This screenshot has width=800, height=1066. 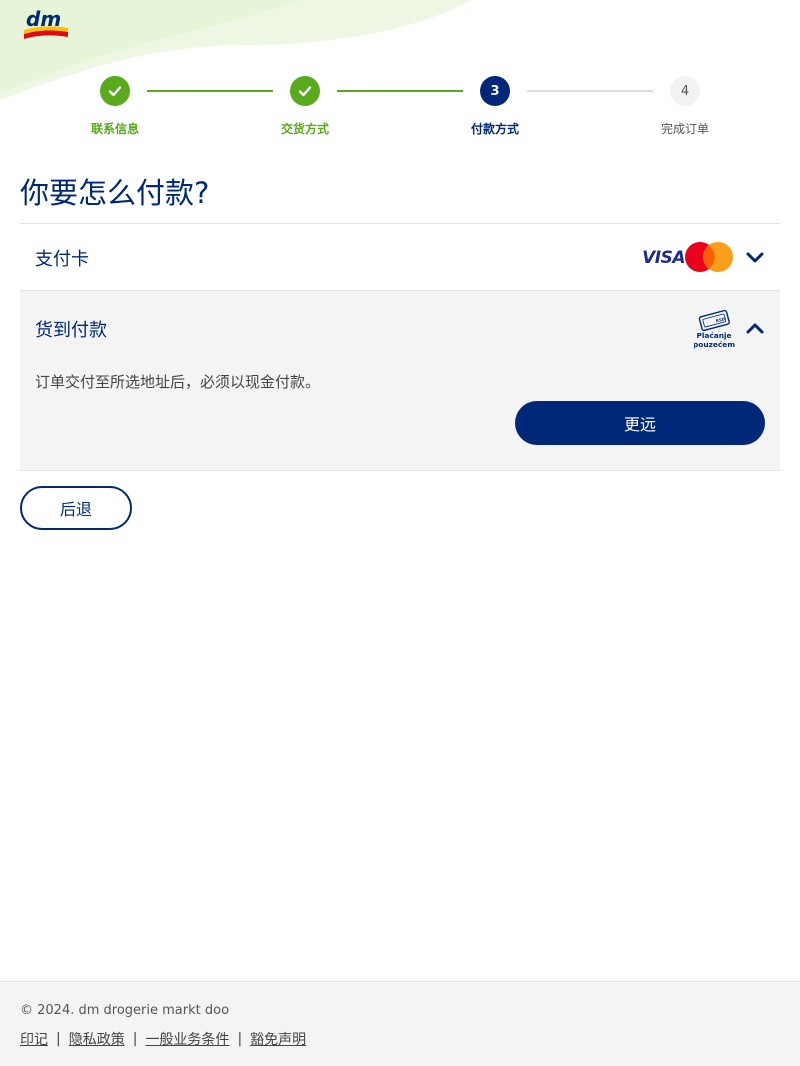 I want to click on step-complete-order: 4 完成订单, so click(x=685, y=103).